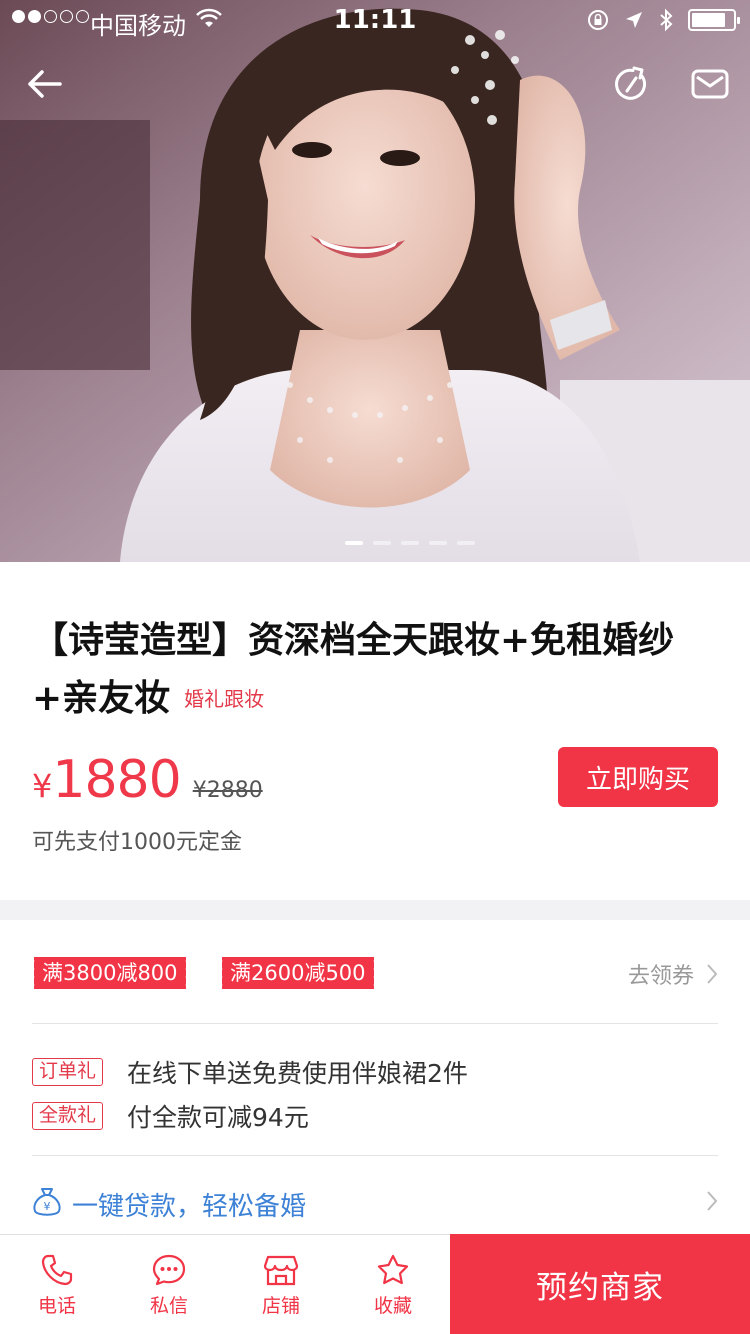 The image size is (750, 1334). What do you see at coordinates (281, 1270) in the screenshot?
I see `store-icon` at bounding box center [281, 1270].